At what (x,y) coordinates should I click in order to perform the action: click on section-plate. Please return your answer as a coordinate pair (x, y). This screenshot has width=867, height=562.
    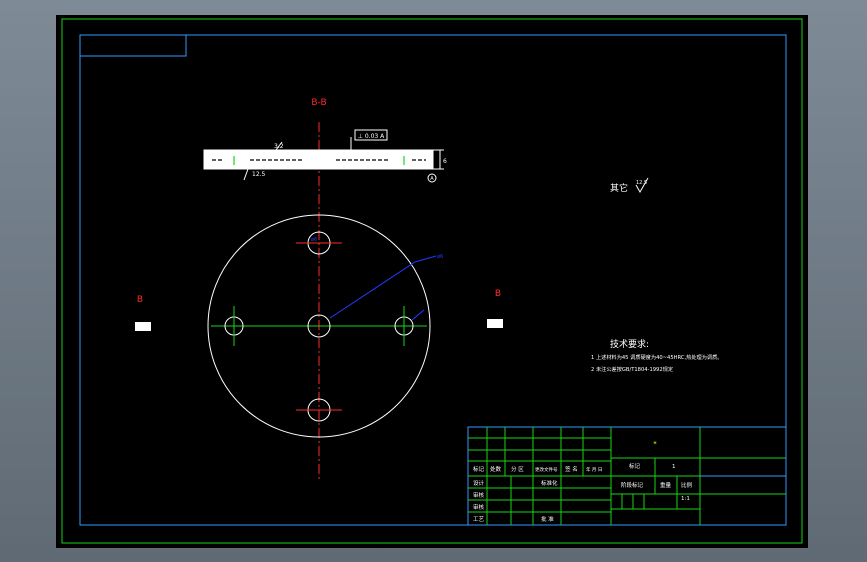
    Looking at the image, I should click on (318, 159).